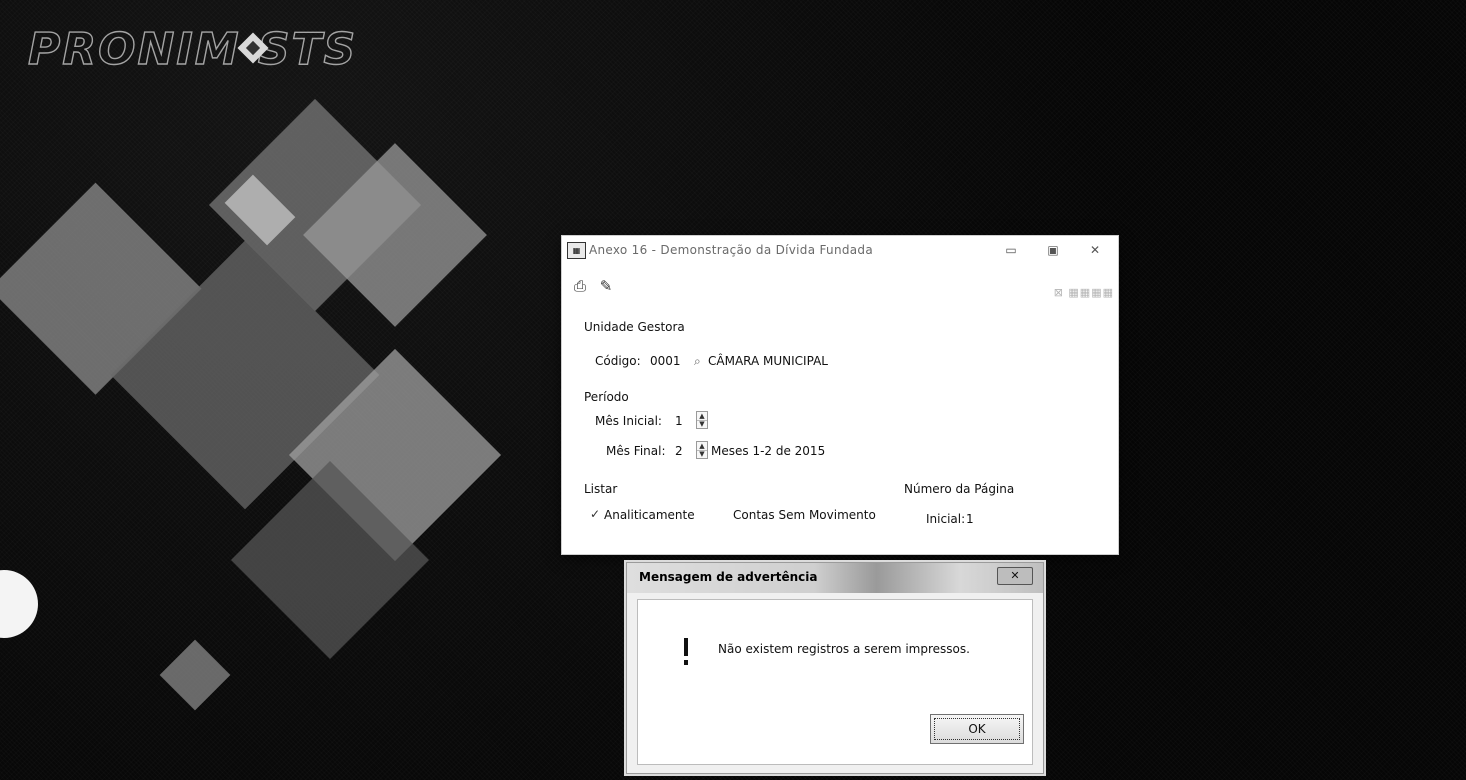 This screenshot has width=1466, height=780. Describe the element at coordinates (768, 451) in the screenshot. I see `periodo-summary: Meses 1-2 de 2015` at that location.